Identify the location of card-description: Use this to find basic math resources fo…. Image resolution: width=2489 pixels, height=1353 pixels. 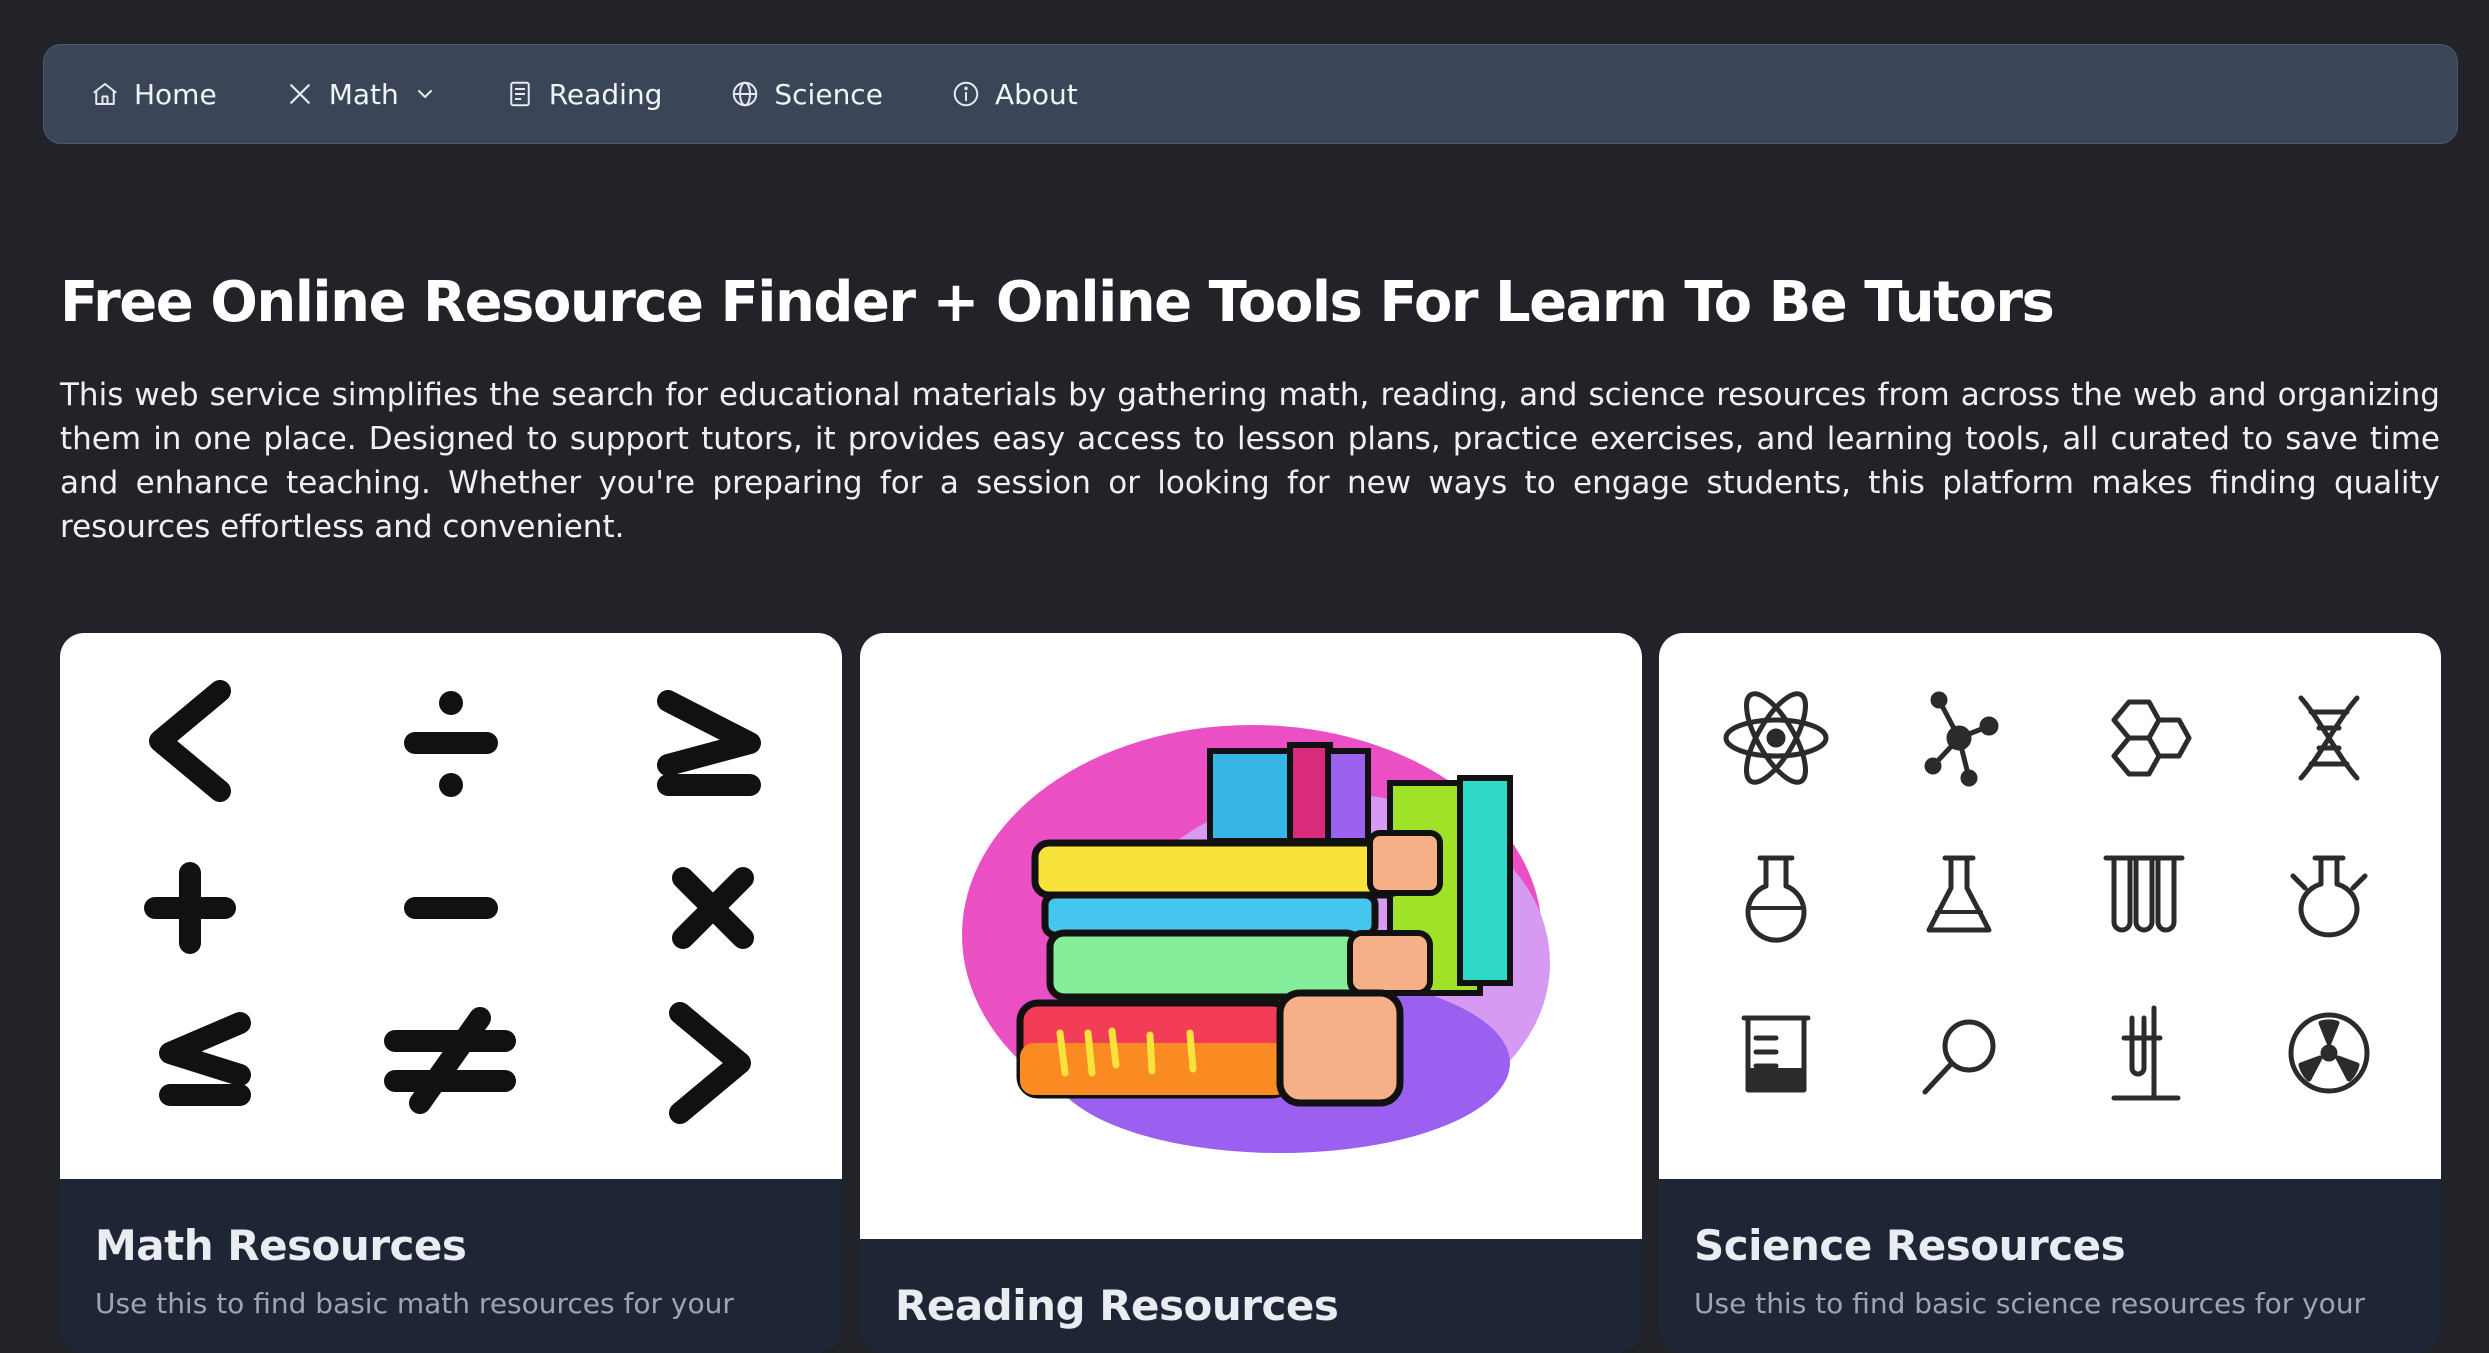
(414, 1303).